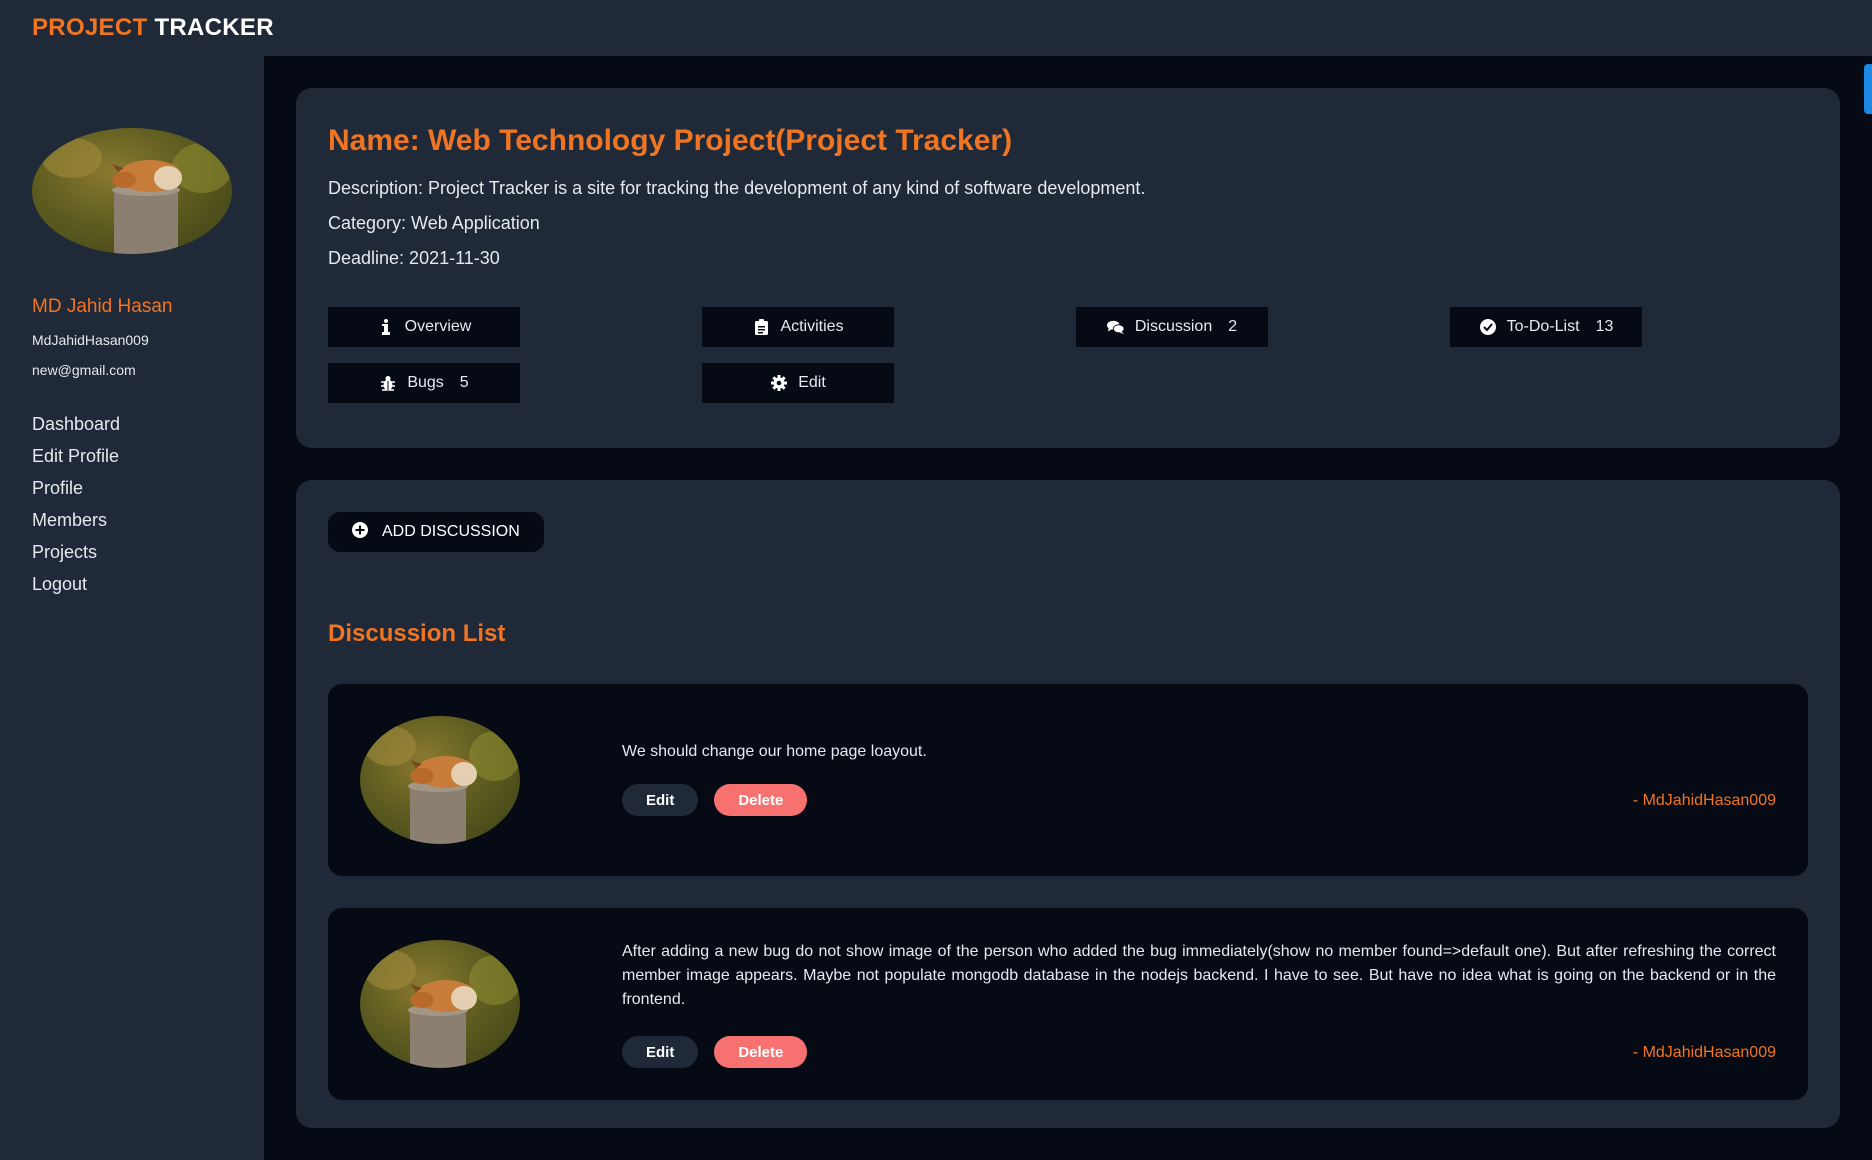 This screenshot has width=1872, height=1160. What do you see at coordinates (90, 27) in the screenshot?
I see `brand-part-project: PROJECT` at bounding box center [90, 27].